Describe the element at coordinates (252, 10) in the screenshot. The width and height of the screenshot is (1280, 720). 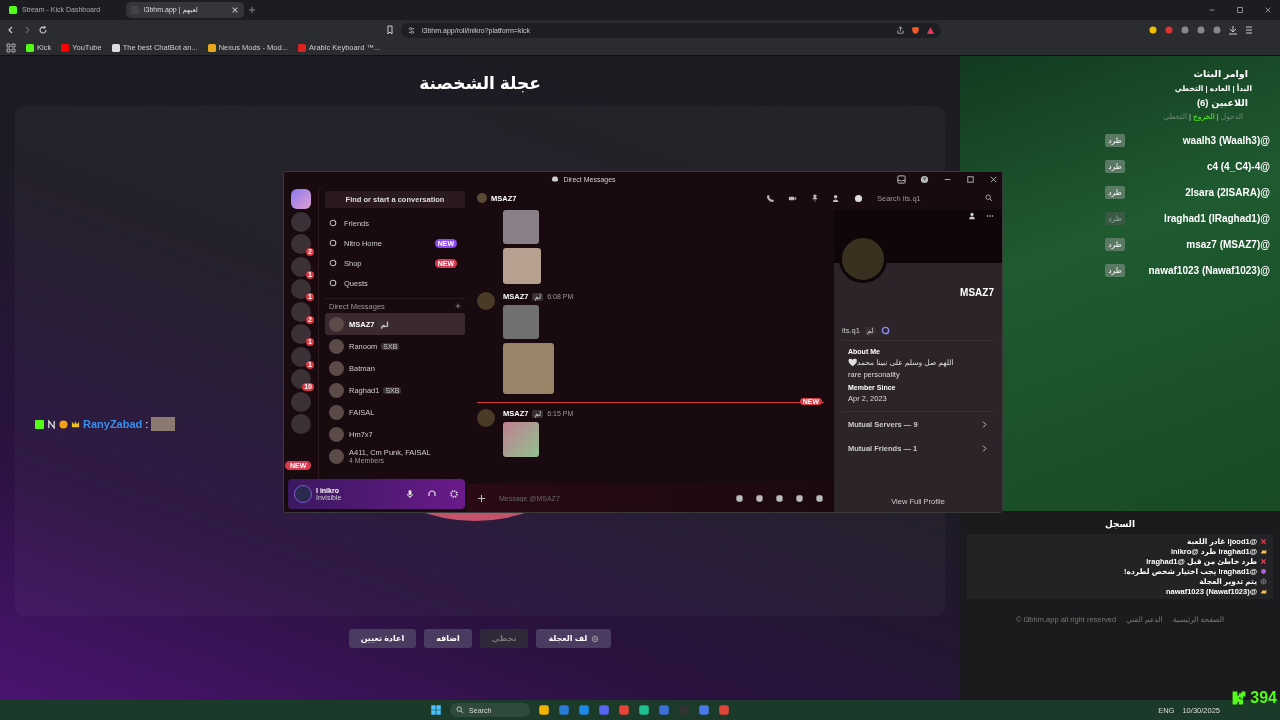
I see `new-tab-icon` at that location.